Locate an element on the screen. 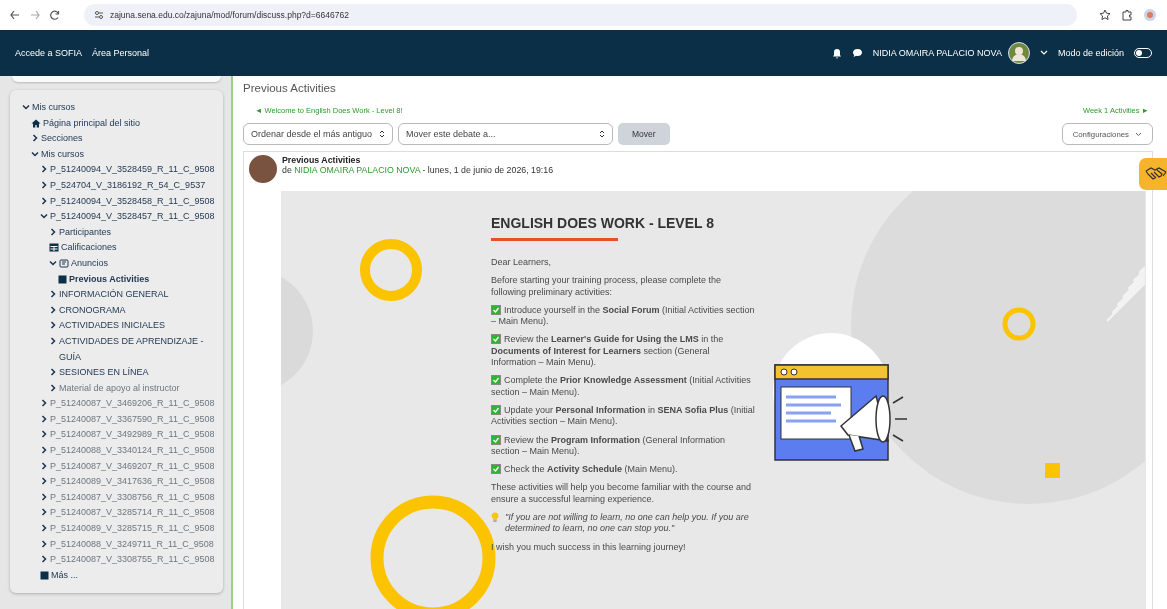  page-title: Previous Activities is located at coordinates (290, 88).